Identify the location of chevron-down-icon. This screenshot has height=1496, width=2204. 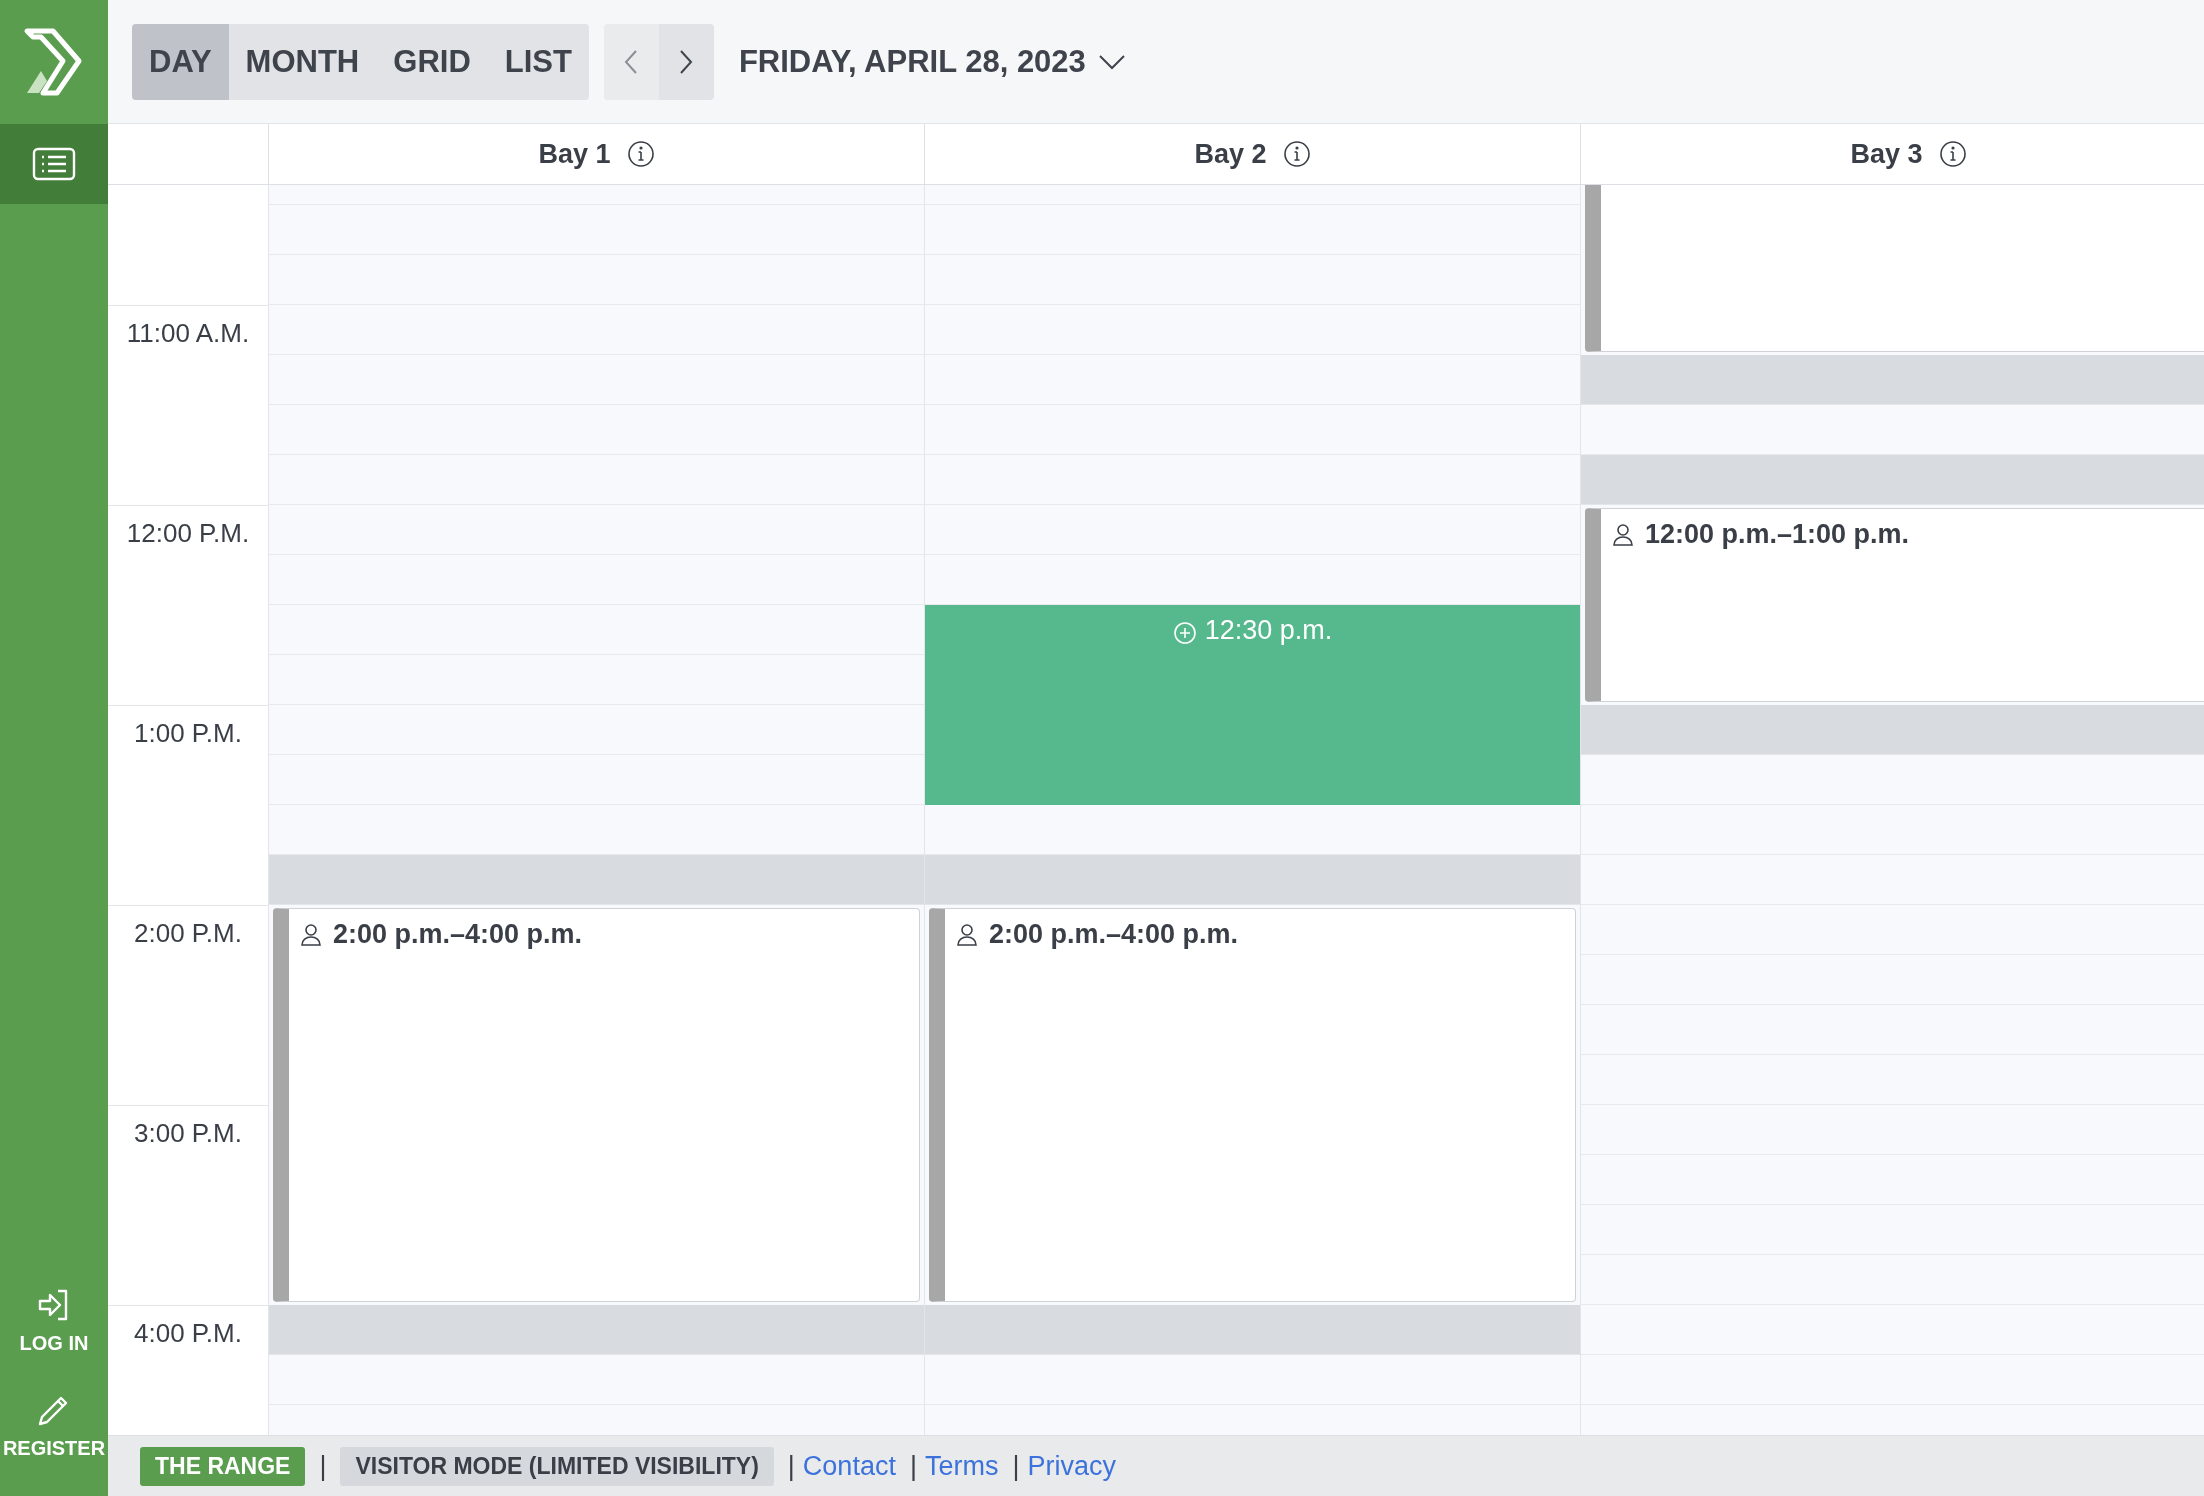
(1111, 61).